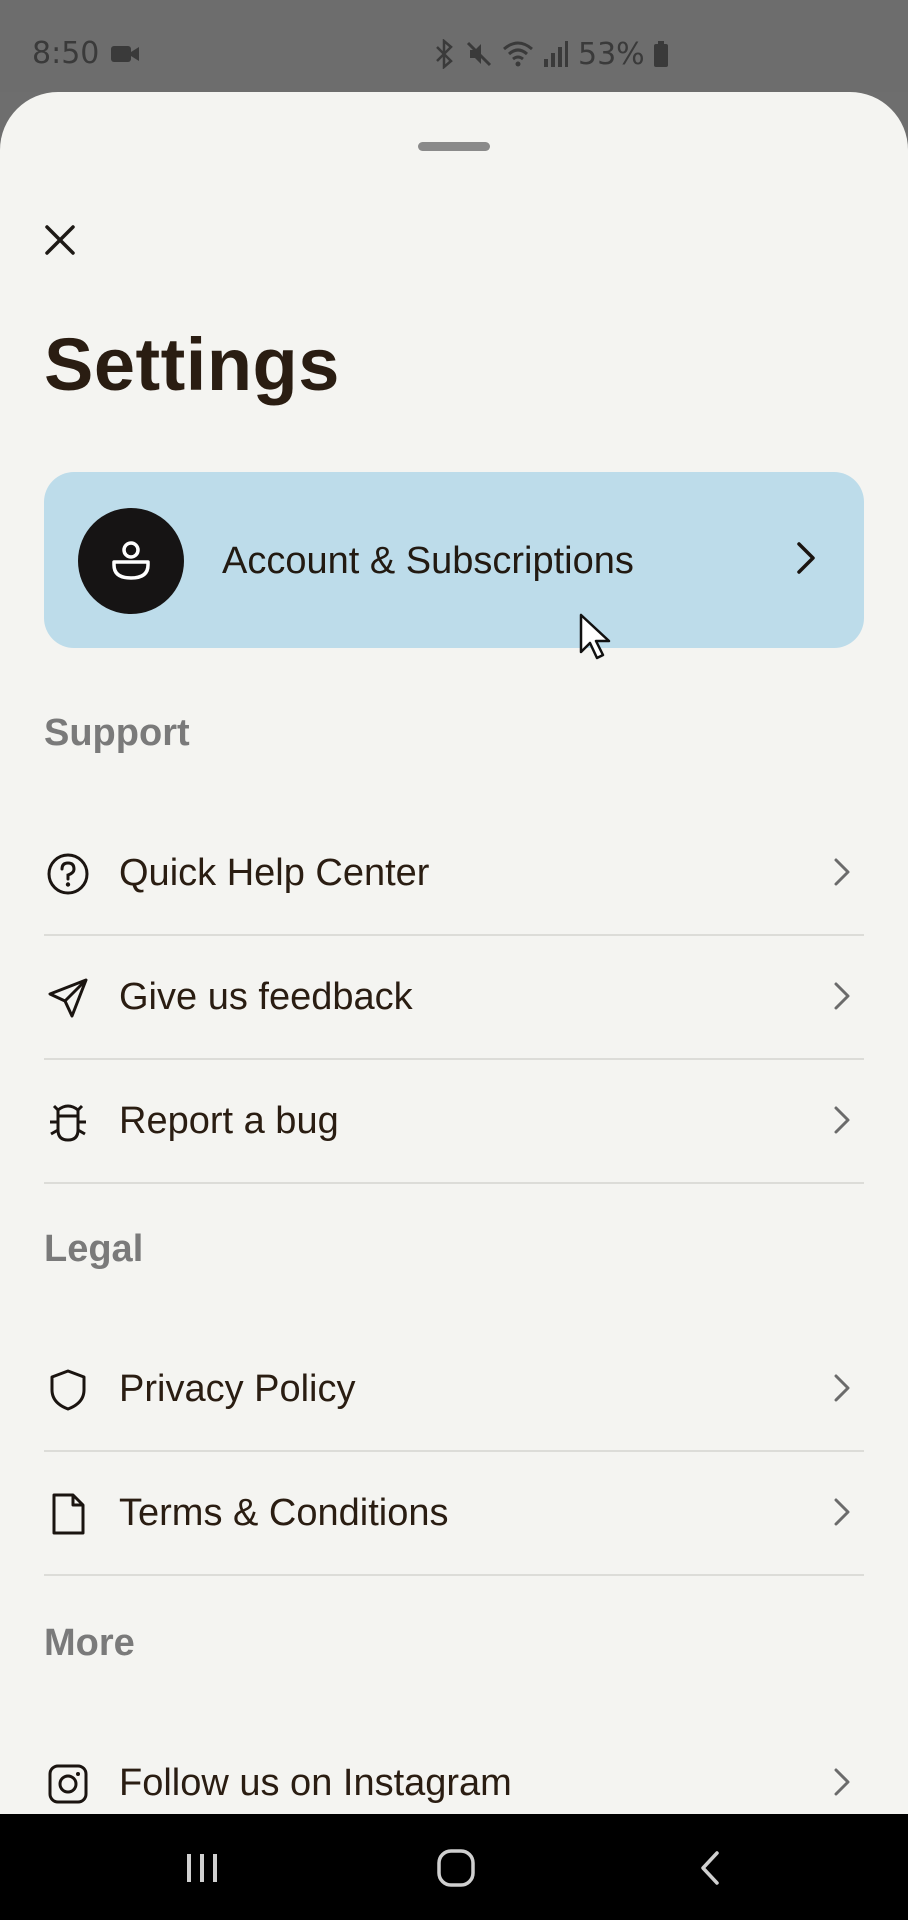 The height and width of the screenshot is (1920, 908). I want to click on avatar, so click(131, 561).